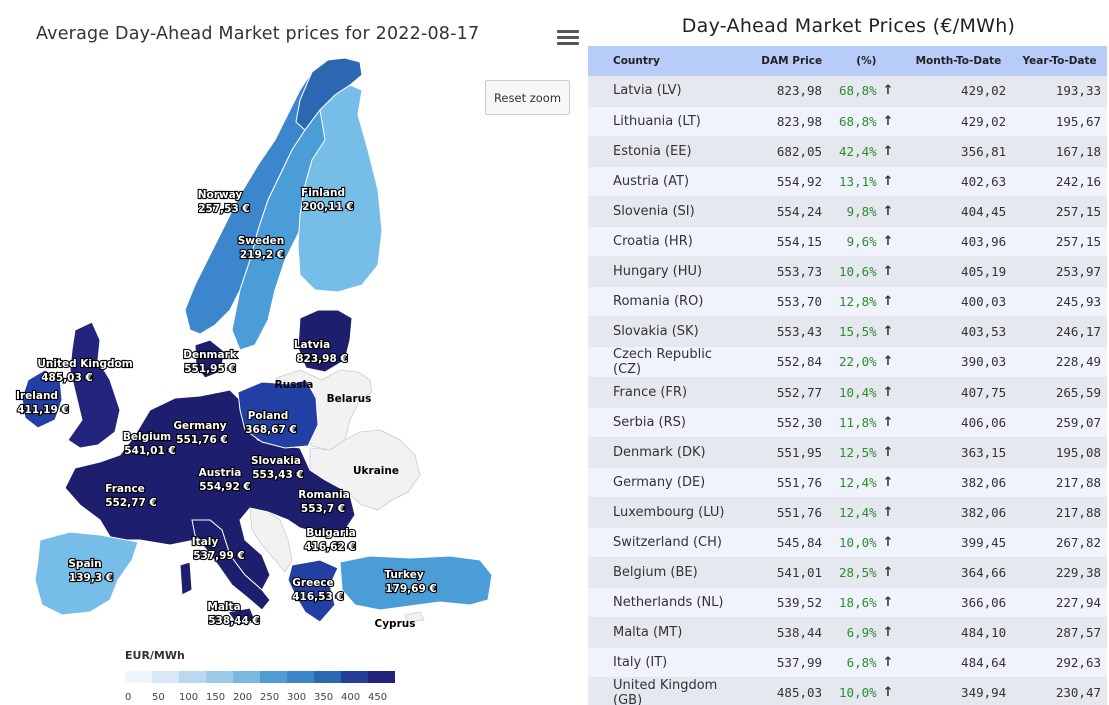 Image resolution: width=1109 pixels, height=705 pixels. What do you see at coordinates (847, 422) in the screenshot?
I see `table-row: Serbia (RS) 552,30 11,8% ↑ 406,06 259,07` at bounding box center [847, 422].